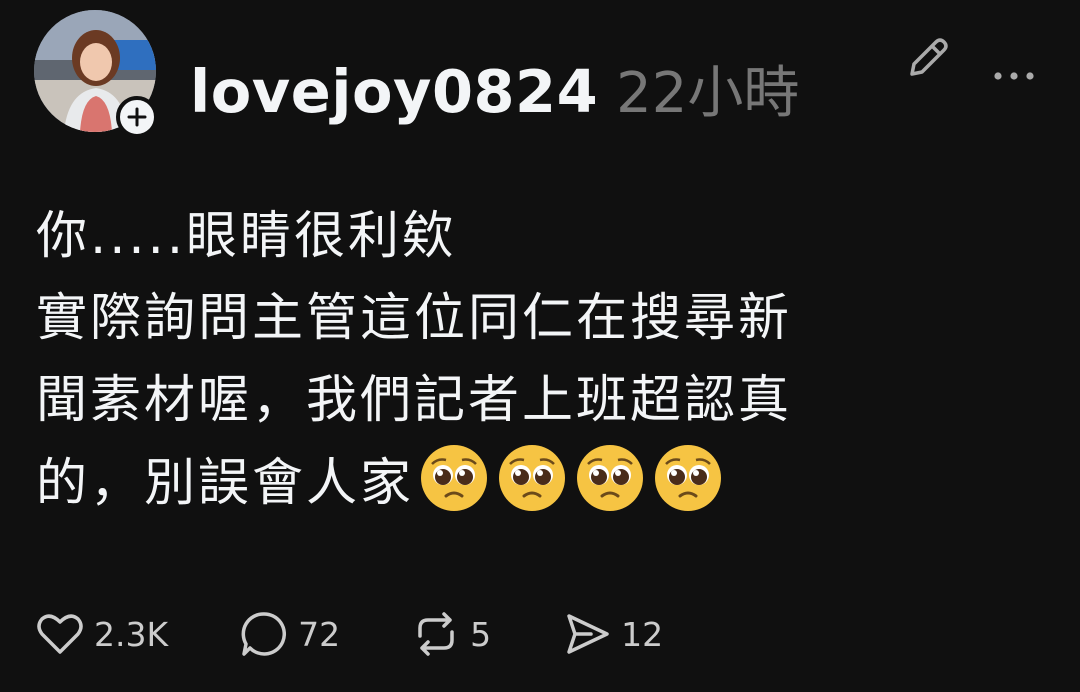 The width and height of the screenshot is (1080, 692). Describe the element at coordinates (481, 634) in the screenshot. I see `repost-count: 5` at that location.